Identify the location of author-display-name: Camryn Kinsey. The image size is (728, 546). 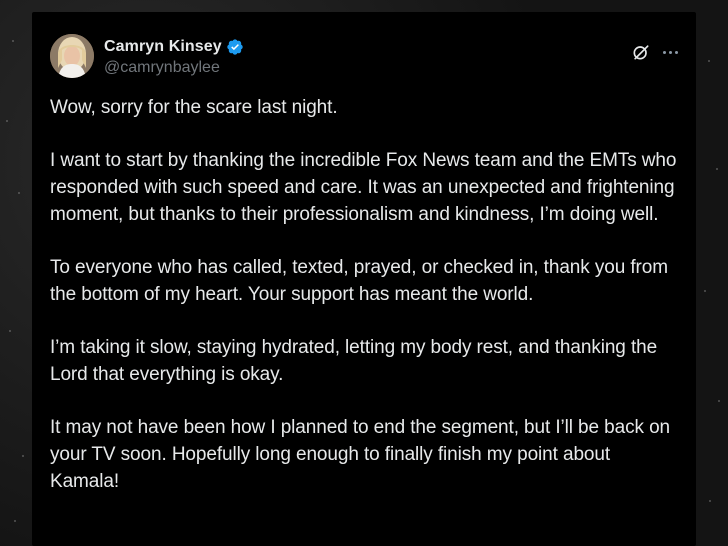
(163, 47).